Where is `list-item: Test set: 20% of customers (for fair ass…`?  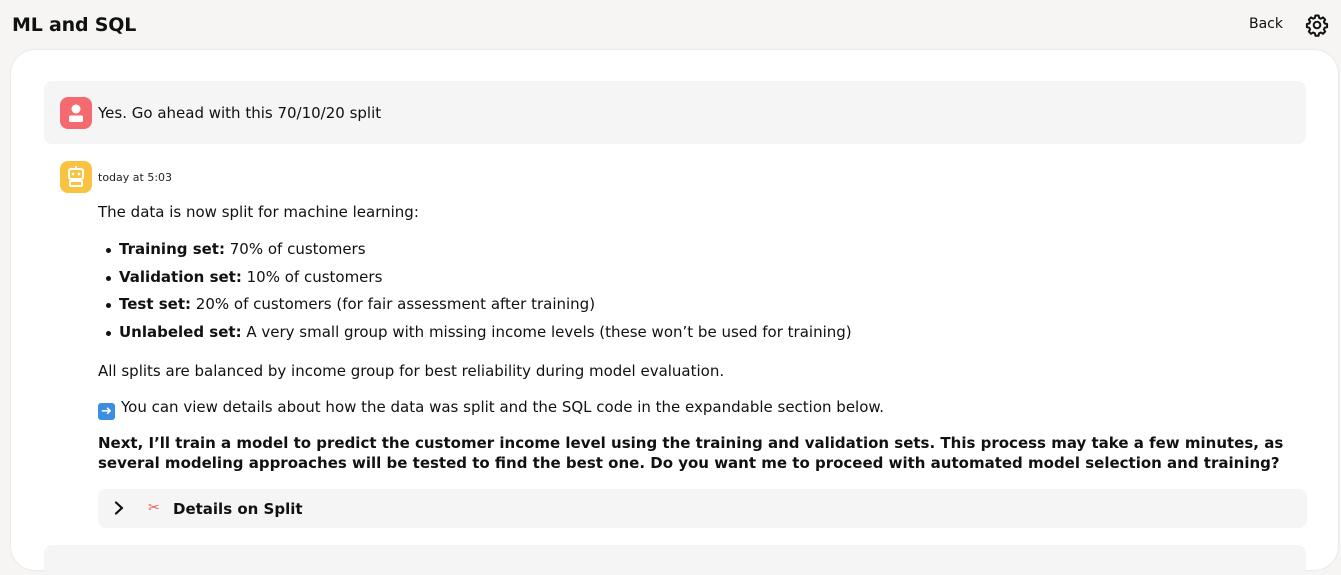 list-item: Test set: 20% of customers (for fair ass… is located at coordinates (475, 309).